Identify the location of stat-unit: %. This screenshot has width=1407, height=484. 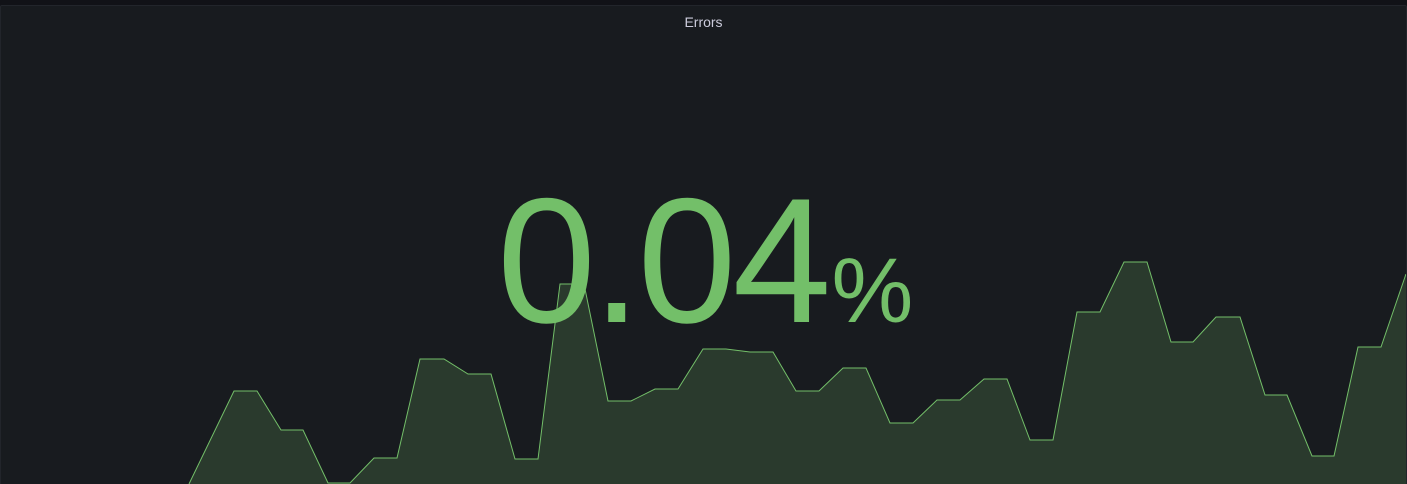
(872, 291).